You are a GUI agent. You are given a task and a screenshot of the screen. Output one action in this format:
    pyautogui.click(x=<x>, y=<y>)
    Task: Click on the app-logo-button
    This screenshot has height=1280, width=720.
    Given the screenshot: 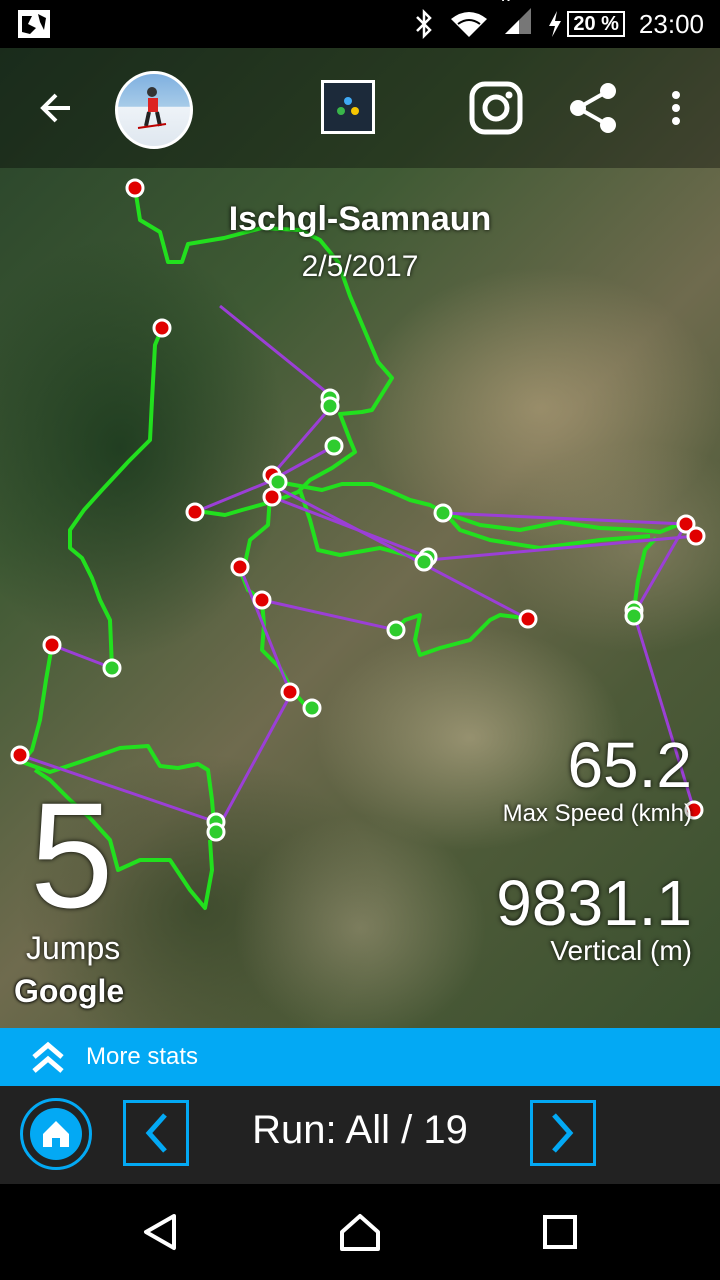 What is the action you would take?
    pyautogui.click(x=348, y=107)
    